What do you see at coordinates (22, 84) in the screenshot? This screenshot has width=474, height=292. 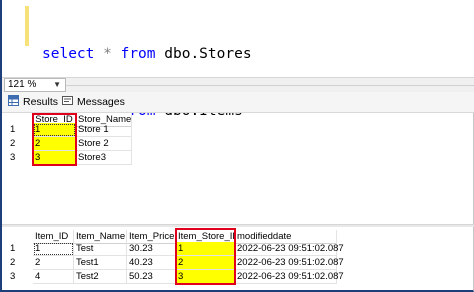 I see `zoom-value: 121 %` at bounding box center [22, 84].